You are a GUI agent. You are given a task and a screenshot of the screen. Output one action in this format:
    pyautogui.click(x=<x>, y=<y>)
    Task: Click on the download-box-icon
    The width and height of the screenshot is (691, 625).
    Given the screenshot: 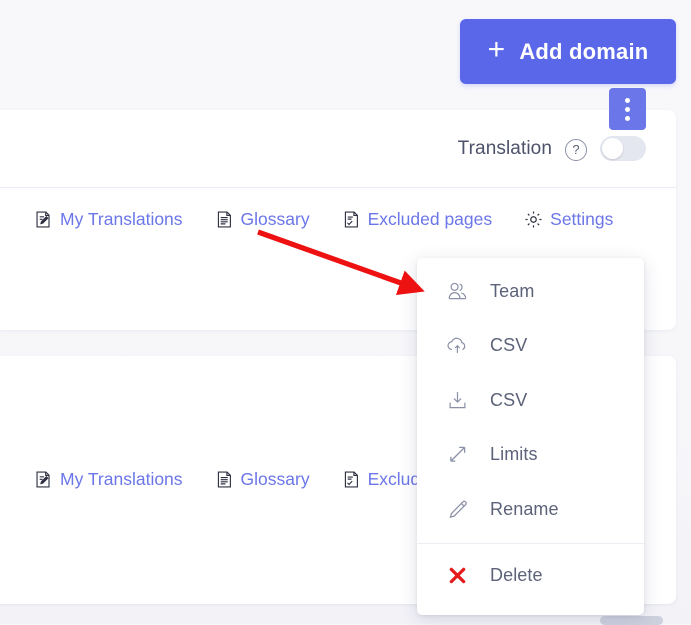 What is the action you would take?
    pyautogui.click(x=457, y=400)
    